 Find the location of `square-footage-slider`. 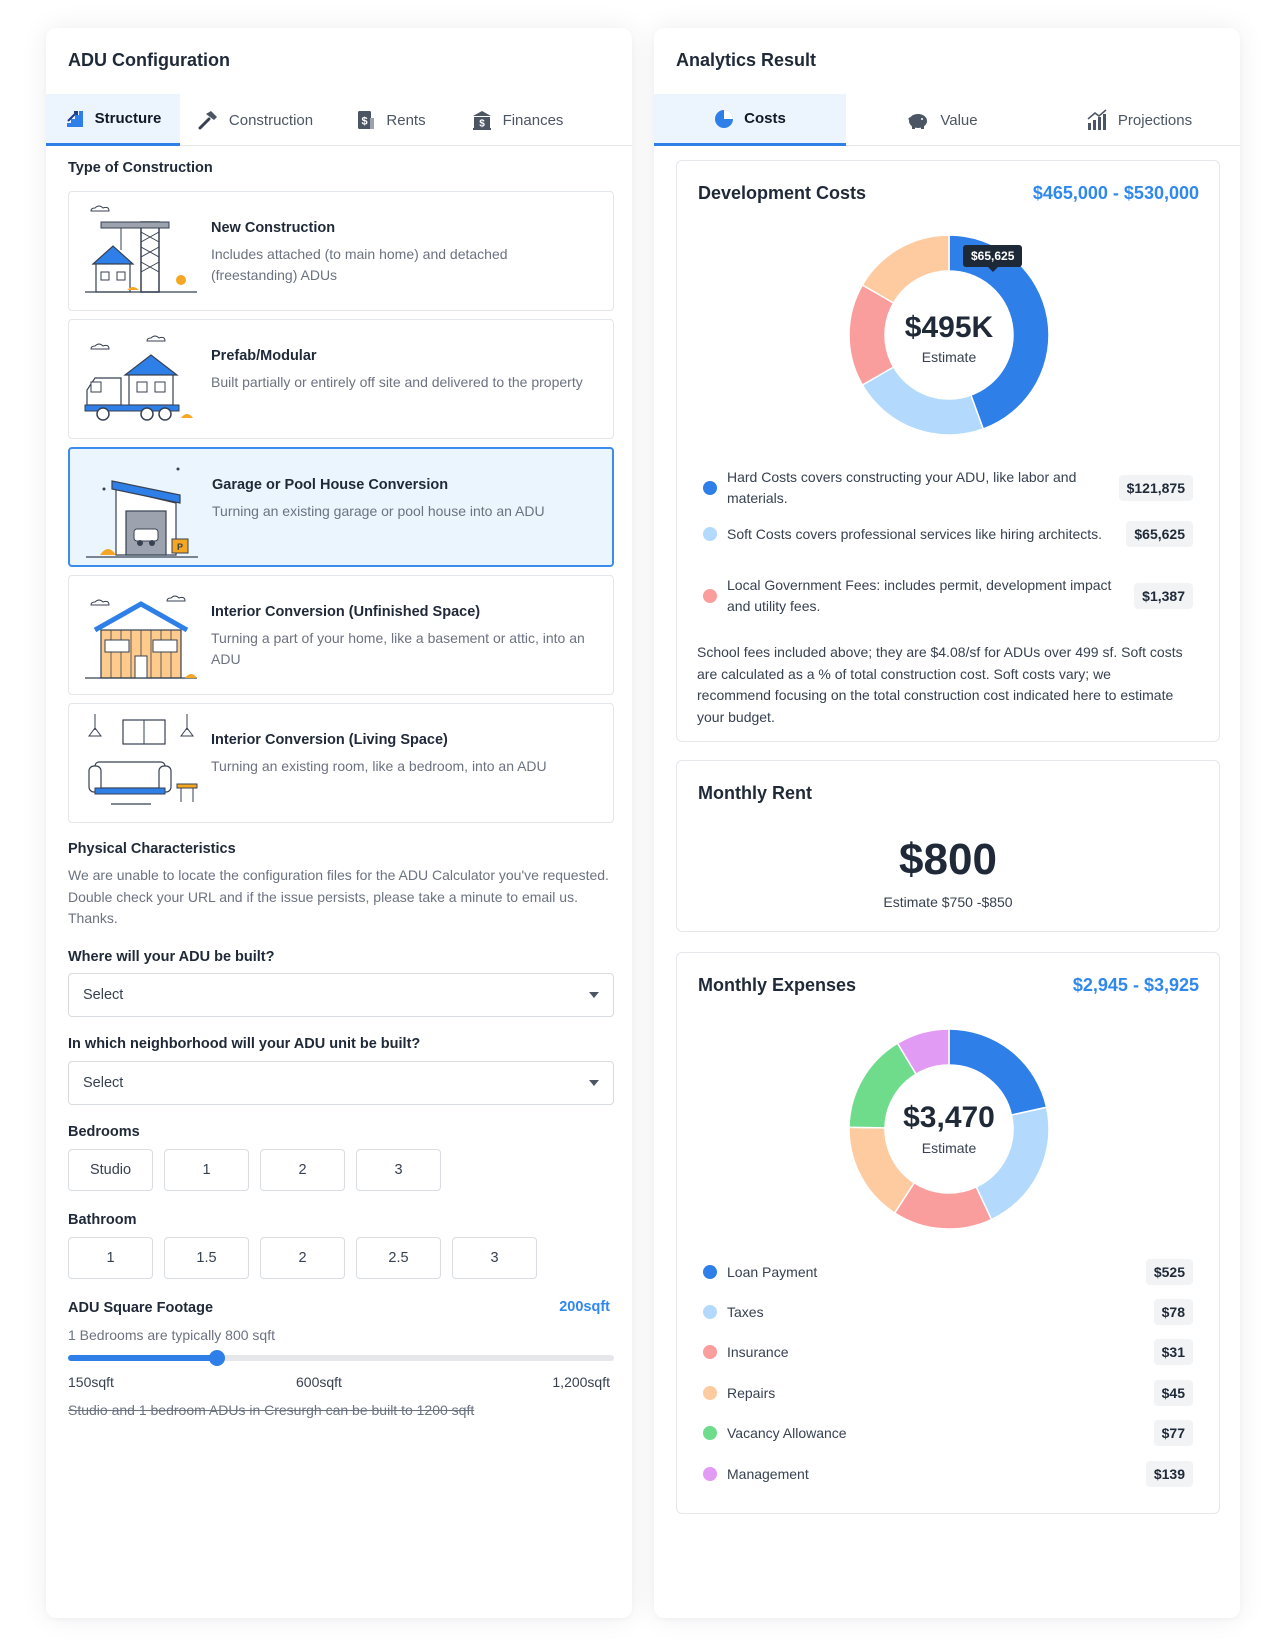

square-footage-slider is located at coordinates (341, 1358).